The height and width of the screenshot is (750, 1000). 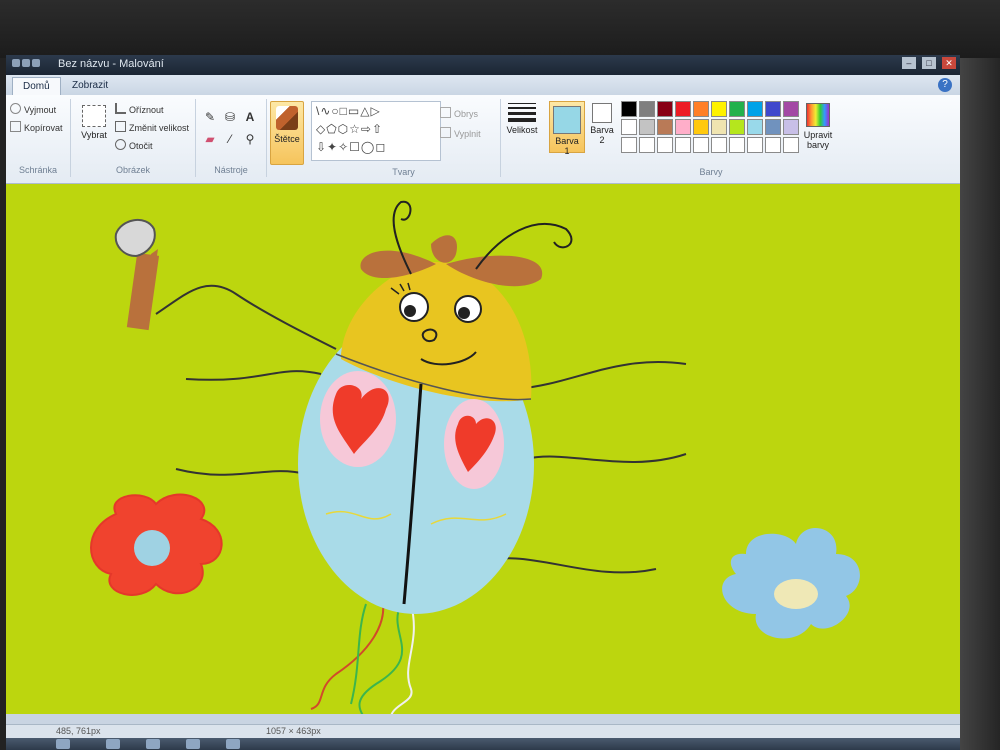 What do you see at coordinates (210, 139) in the screenshot?
I see `eraser-icon: ▰` at bounding box center [210, 139].